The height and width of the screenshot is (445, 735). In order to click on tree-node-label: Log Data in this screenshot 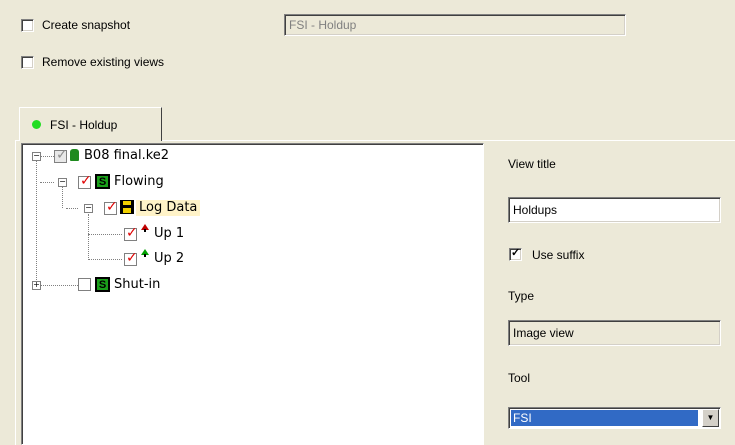, I will do `click(168, 208)`.